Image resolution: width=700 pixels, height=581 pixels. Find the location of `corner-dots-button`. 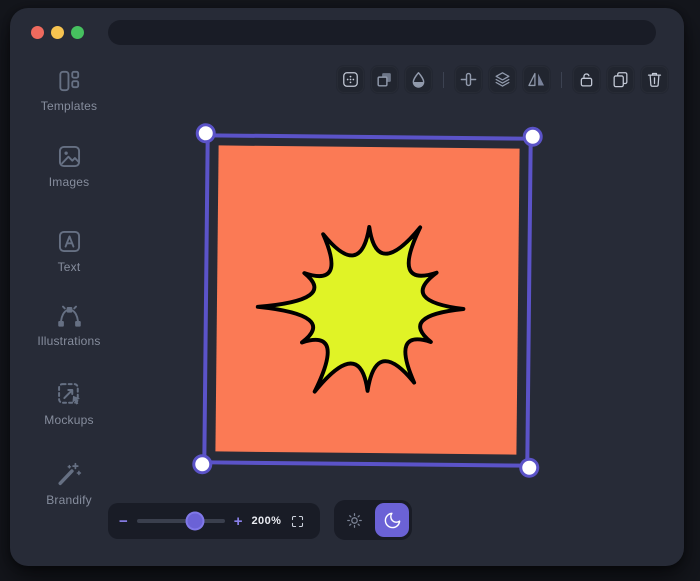

corner-dots-button is located at coordinates (350, 79).